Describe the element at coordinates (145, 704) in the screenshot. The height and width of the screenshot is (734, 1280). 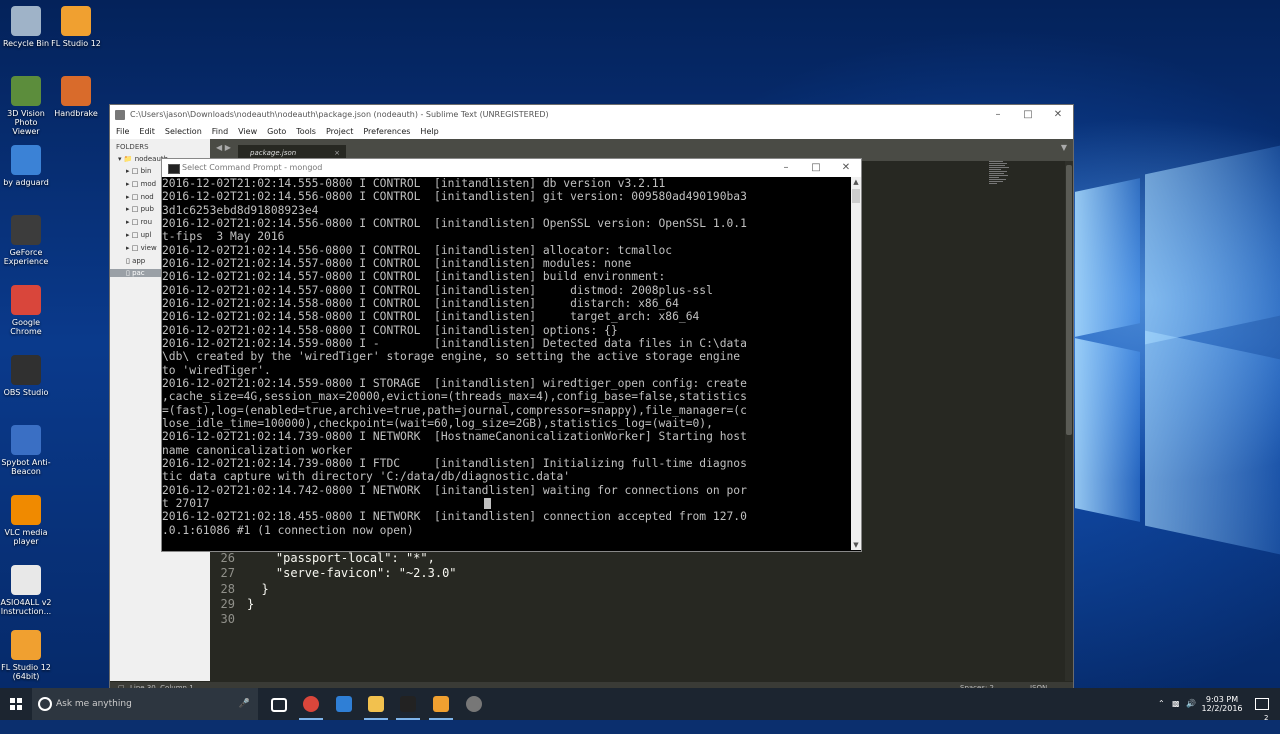
I see `taskbar-search: Ask me anything 🎤` at that location.